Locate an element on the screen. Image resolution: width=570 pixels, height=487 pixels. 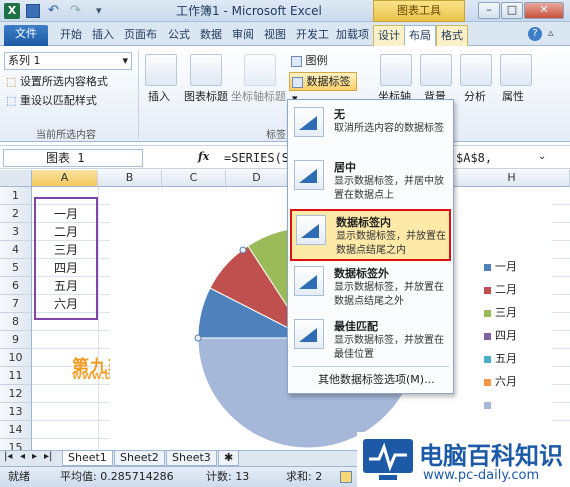
fx-button: fx is located at coordinates (203, 156).